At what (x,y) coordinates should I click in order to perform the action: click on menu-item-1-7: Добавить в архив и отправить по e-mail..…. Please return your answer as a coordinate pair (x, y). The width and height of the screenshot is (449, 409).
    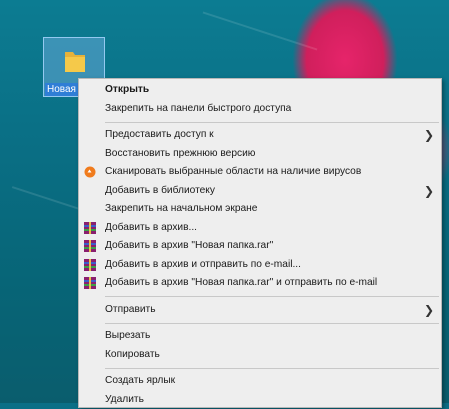
    Looking at the image, I should click on (260, 265).